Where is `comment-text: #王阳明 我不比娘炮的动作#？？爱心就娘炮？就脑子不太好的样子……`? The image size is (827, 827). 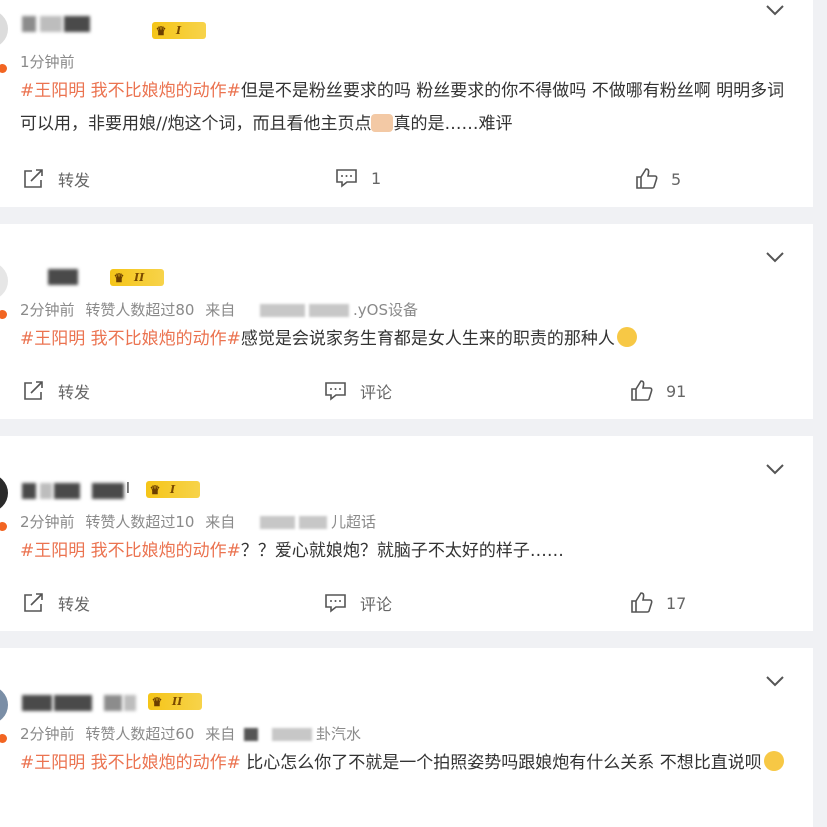
comment-text: #王阳明 我不比娘炮的动作#？？爱心就娘炮？就脑子不太好的样子…… is located at coordinates (292, 551).